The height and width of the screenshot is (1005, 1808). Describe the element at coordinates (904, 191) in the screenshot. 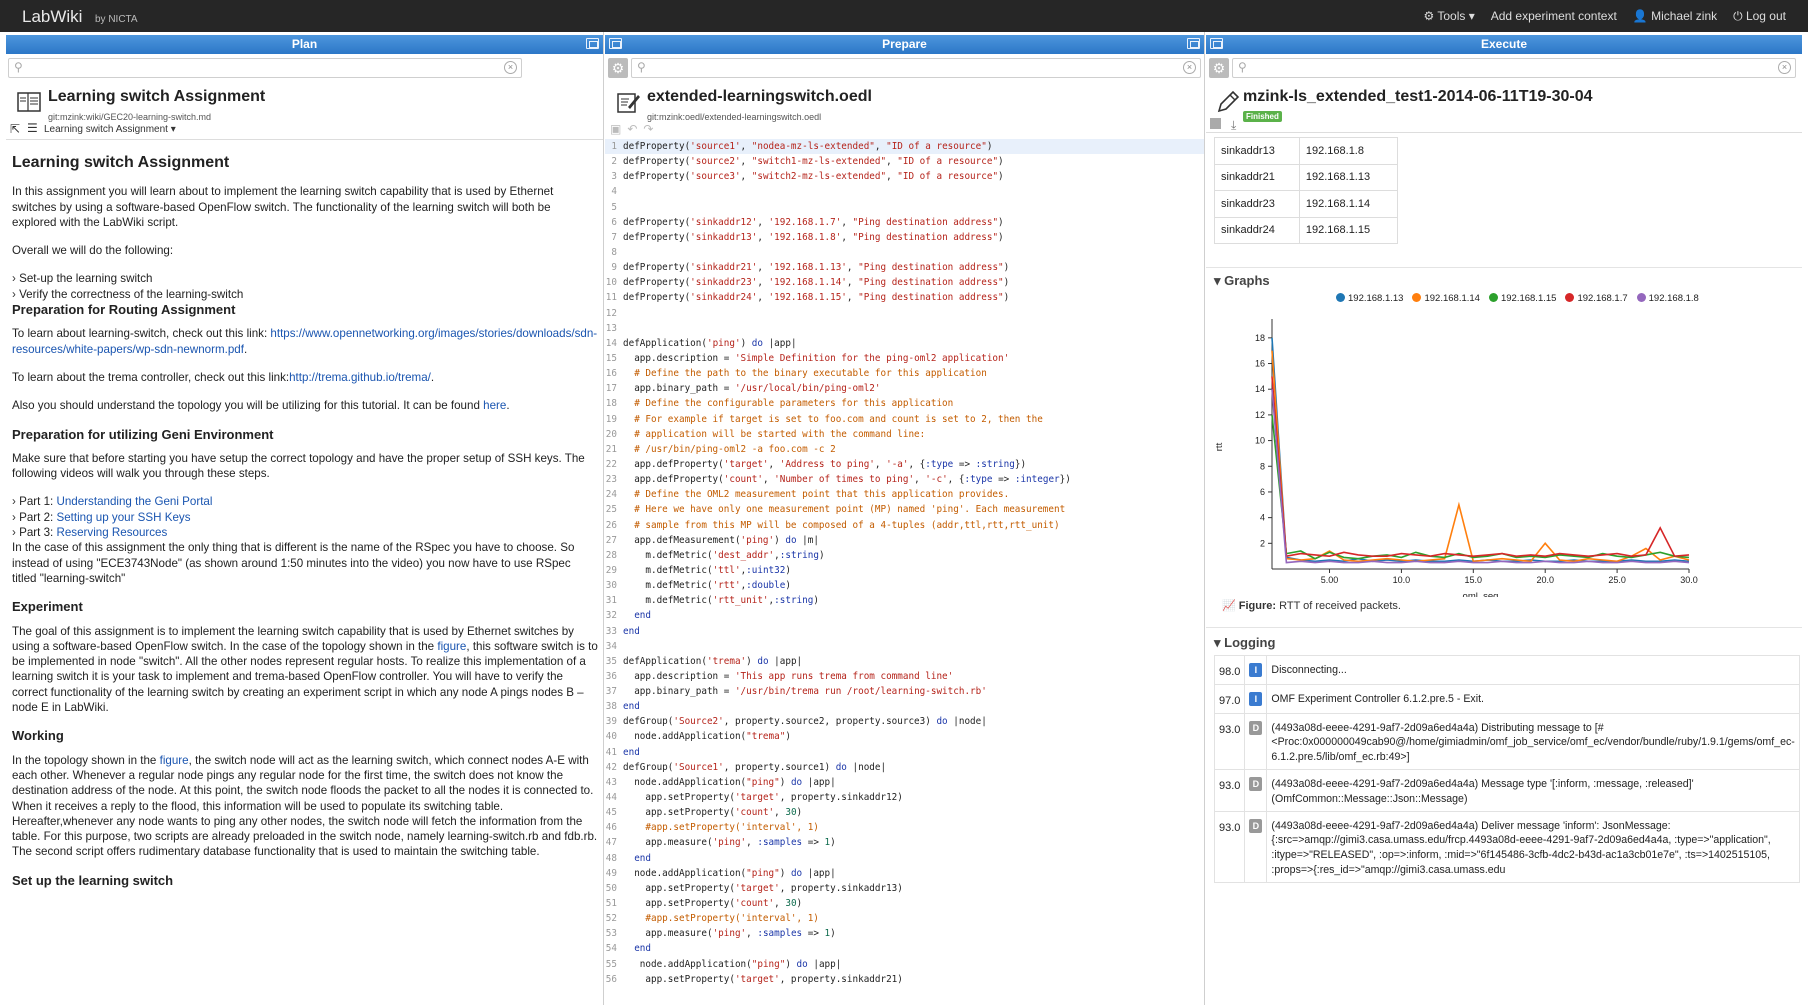

I see `code-line: 4` at that location.